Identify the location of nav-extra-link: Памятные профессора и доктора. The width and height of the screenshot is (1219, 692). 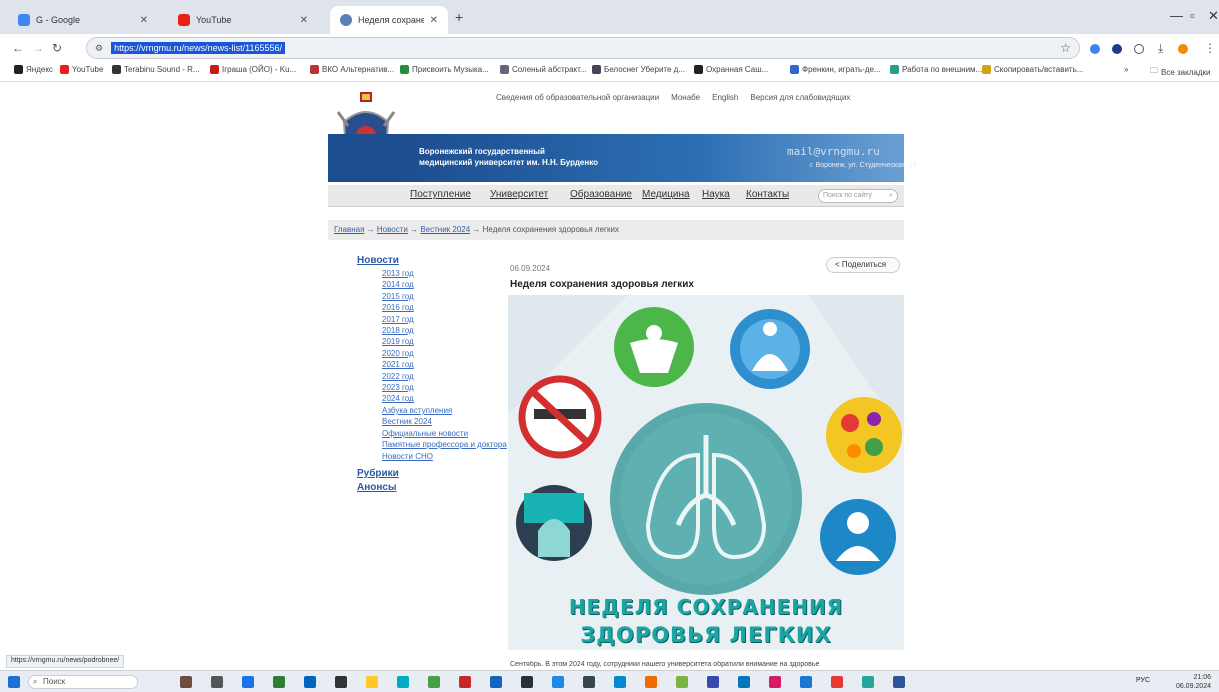
(444, 444).